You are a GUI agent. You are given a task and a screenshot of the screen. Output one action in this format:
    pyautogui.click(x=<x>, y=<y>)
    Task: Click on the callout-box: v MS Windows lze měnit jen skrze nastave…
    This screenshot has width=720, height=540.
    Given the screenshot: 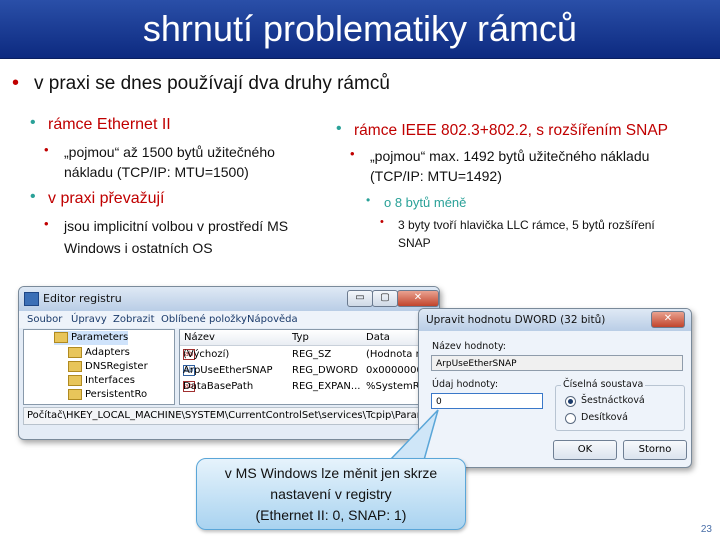 What is the action you would take?
    pyautogui.click(x=331, y=494)
    